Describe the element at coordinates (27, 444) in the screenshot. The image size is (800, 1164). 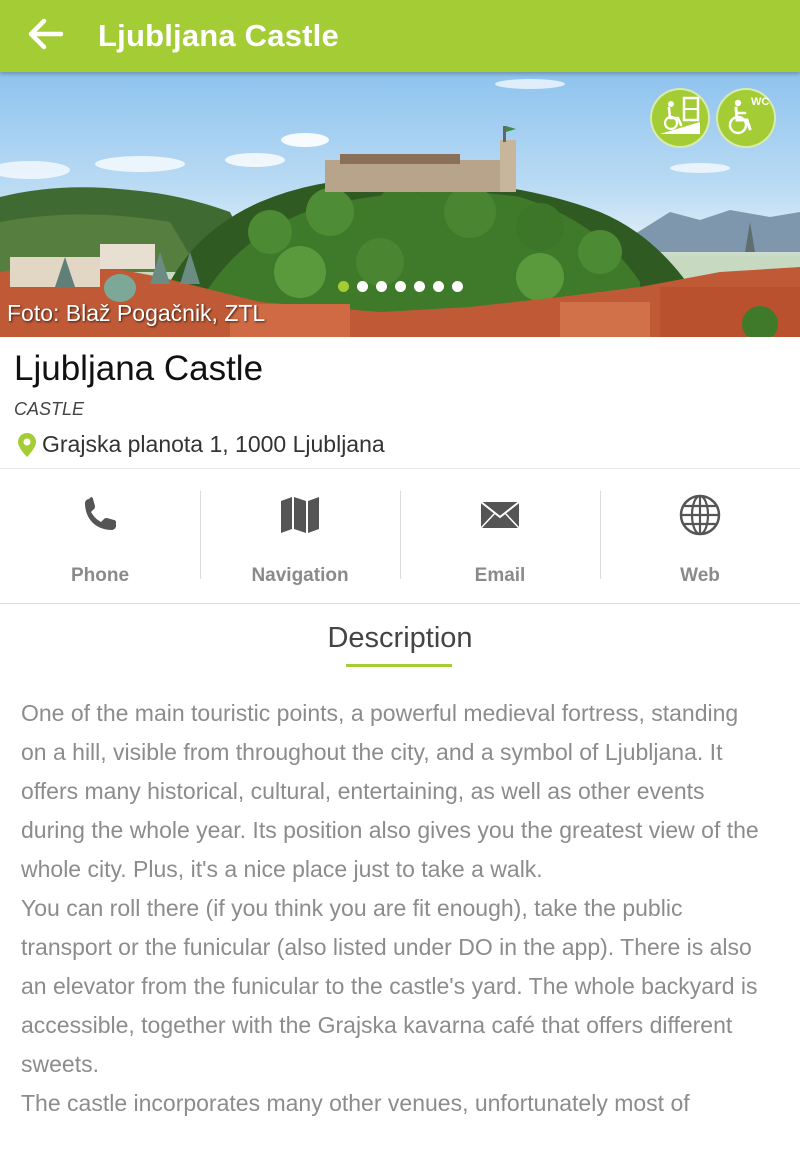
I see `map-pin-icon` at that location.